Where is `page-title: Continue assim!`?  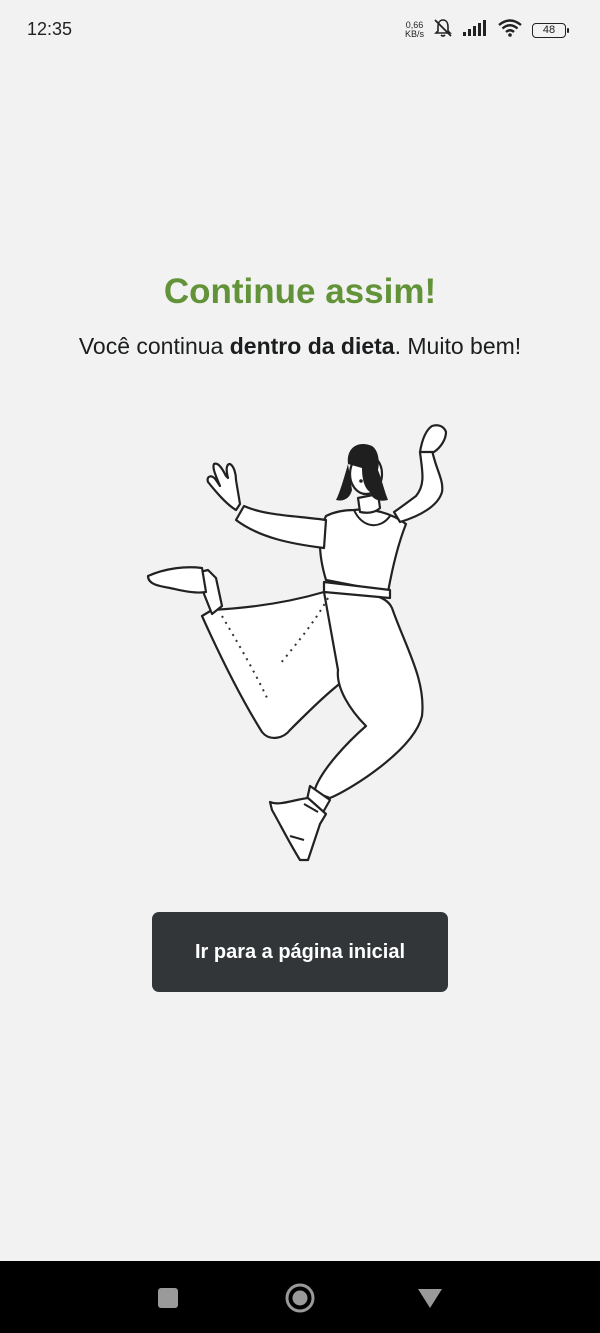
page-title: Continue assim! is located at coordinates (300, 291).